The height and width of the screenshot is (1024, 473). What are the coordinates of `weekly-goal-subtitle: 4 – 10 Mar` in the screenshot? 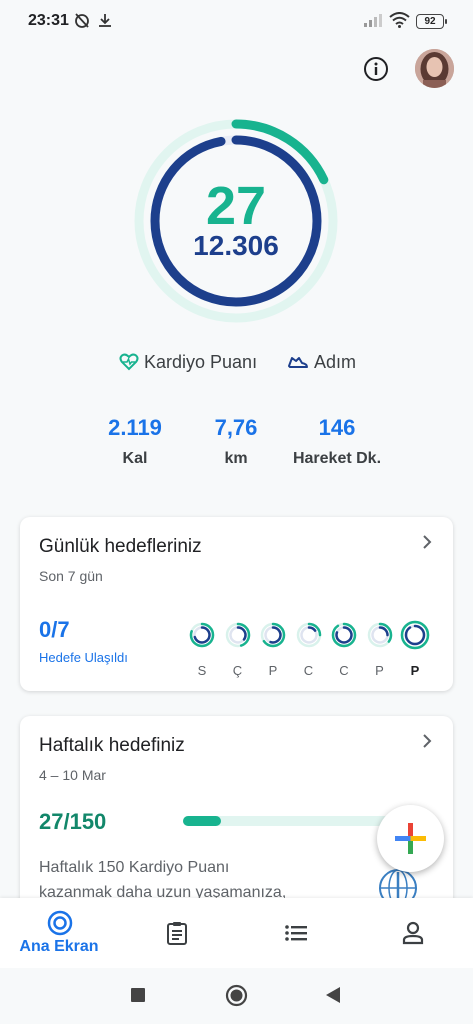 It's located at (72, 775).